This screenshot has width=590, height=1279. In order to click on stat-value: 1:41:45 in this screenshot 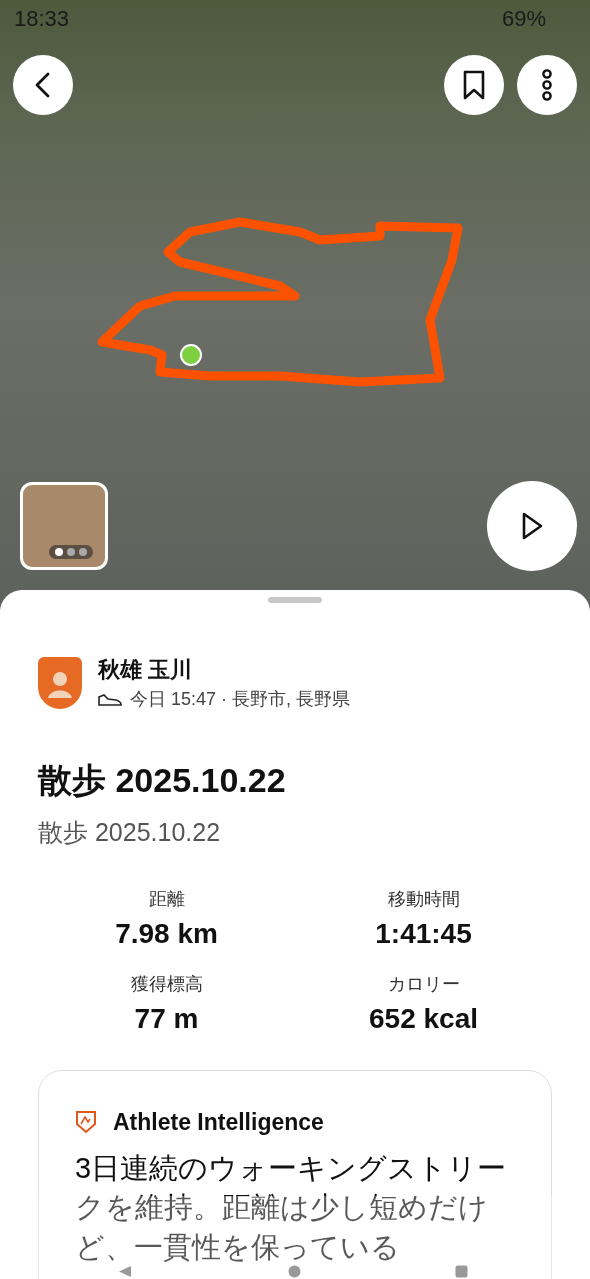, I will do `click(423, 933)`.